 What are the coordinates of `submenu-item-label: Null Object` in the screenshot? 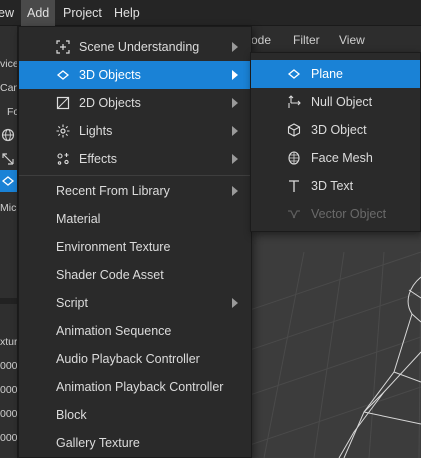 It's located at (342, 102).